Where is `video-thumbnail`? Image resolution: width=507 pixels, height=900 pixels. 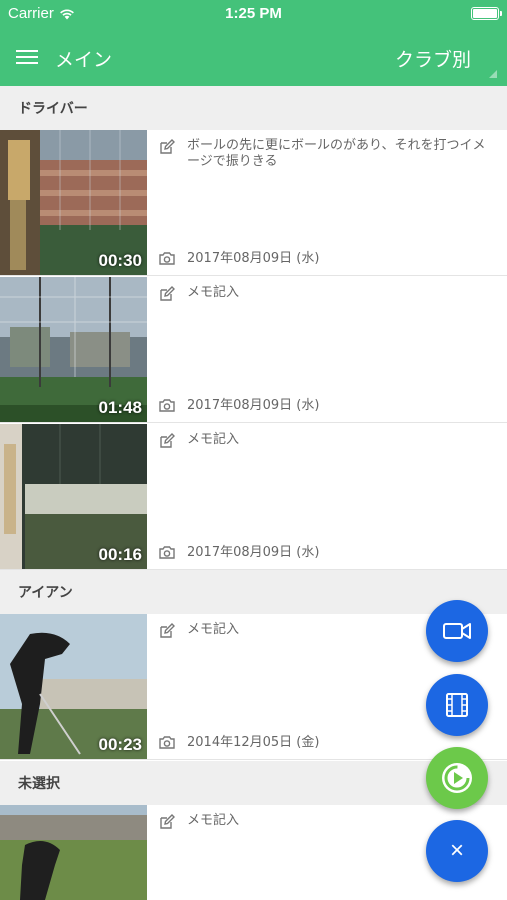 video-thumbnail is located at coordinates (73, 852).